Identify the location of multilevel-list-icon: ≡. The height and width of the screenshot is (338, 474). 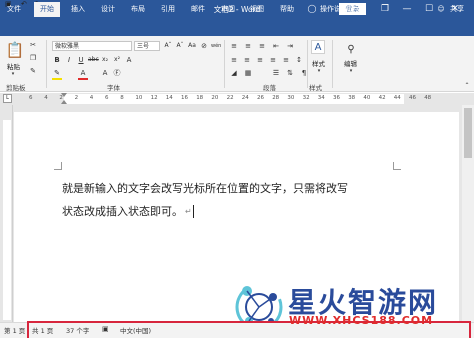
(262, 46).